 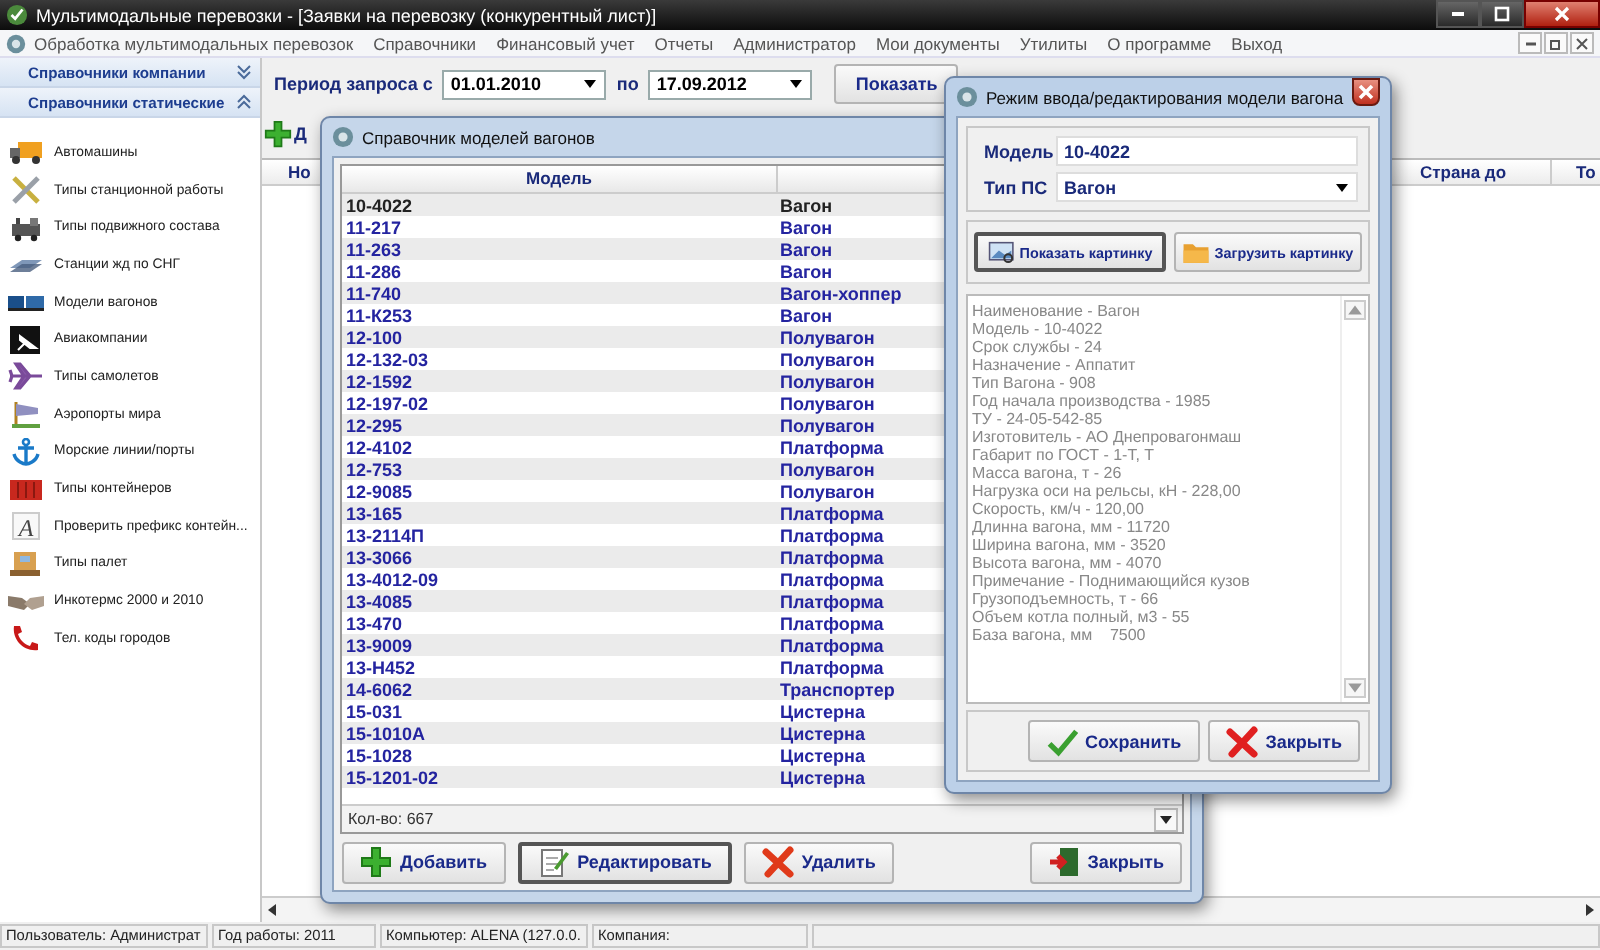 I want to click on table-cell-text: 13-4085, so click(x=379, y=601).